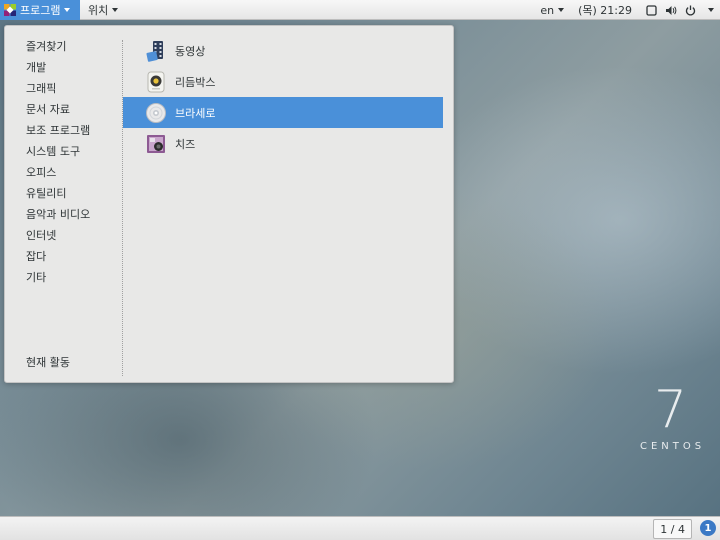 This screenshot has height=540, width=720. I want to click on applications-label: 프로그램, so click(40, 10).